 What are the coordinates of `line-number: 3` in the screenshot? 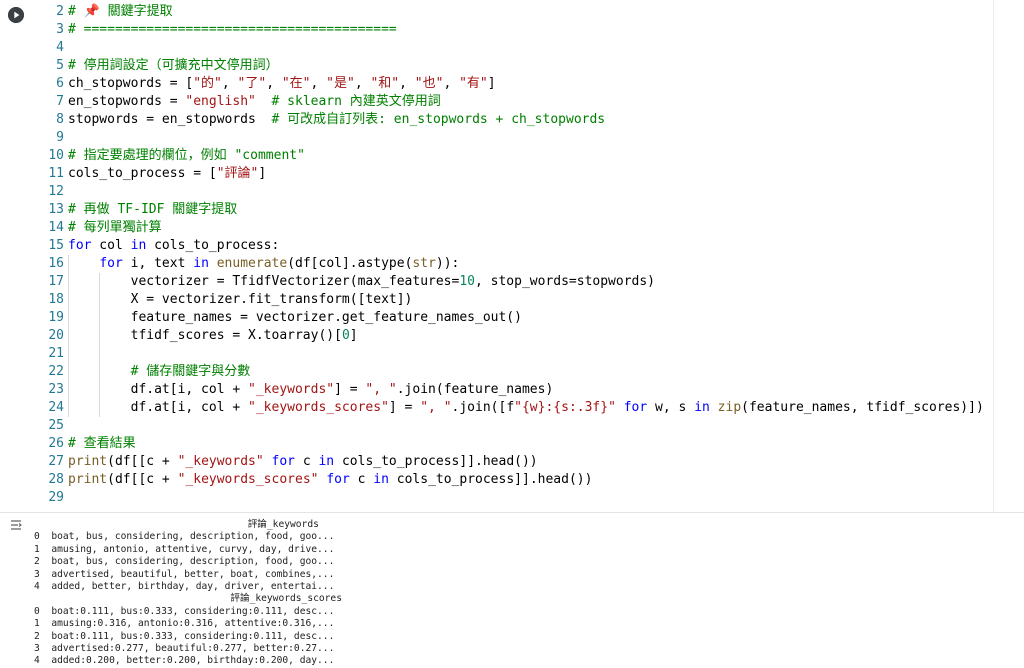 It's located at (60, 29).